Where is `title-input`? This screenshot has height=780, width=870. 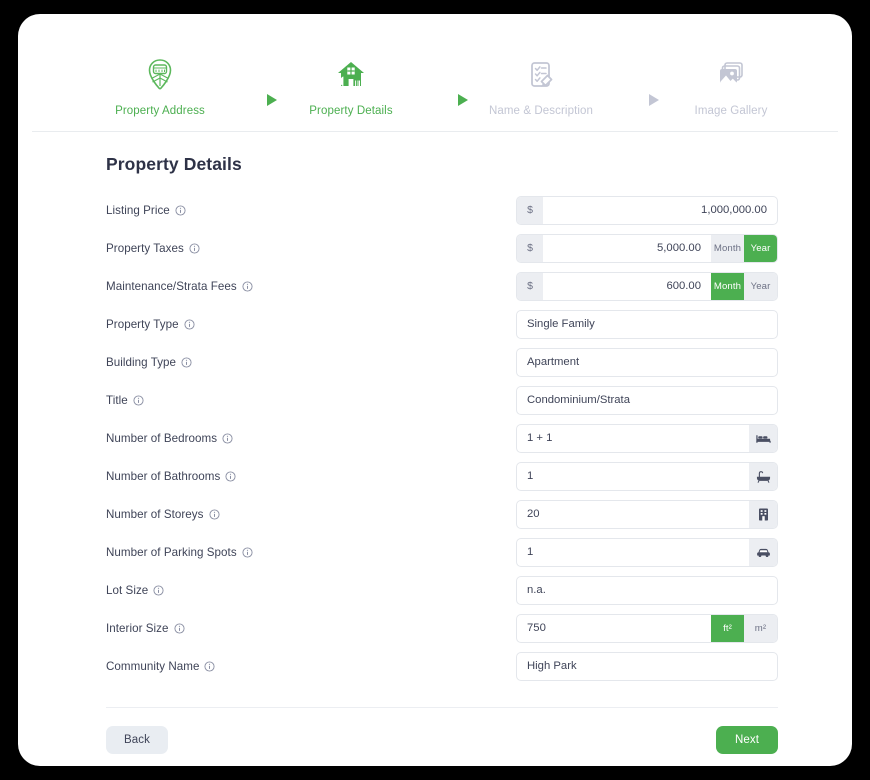 title-input is located at coordinates (647, 400).